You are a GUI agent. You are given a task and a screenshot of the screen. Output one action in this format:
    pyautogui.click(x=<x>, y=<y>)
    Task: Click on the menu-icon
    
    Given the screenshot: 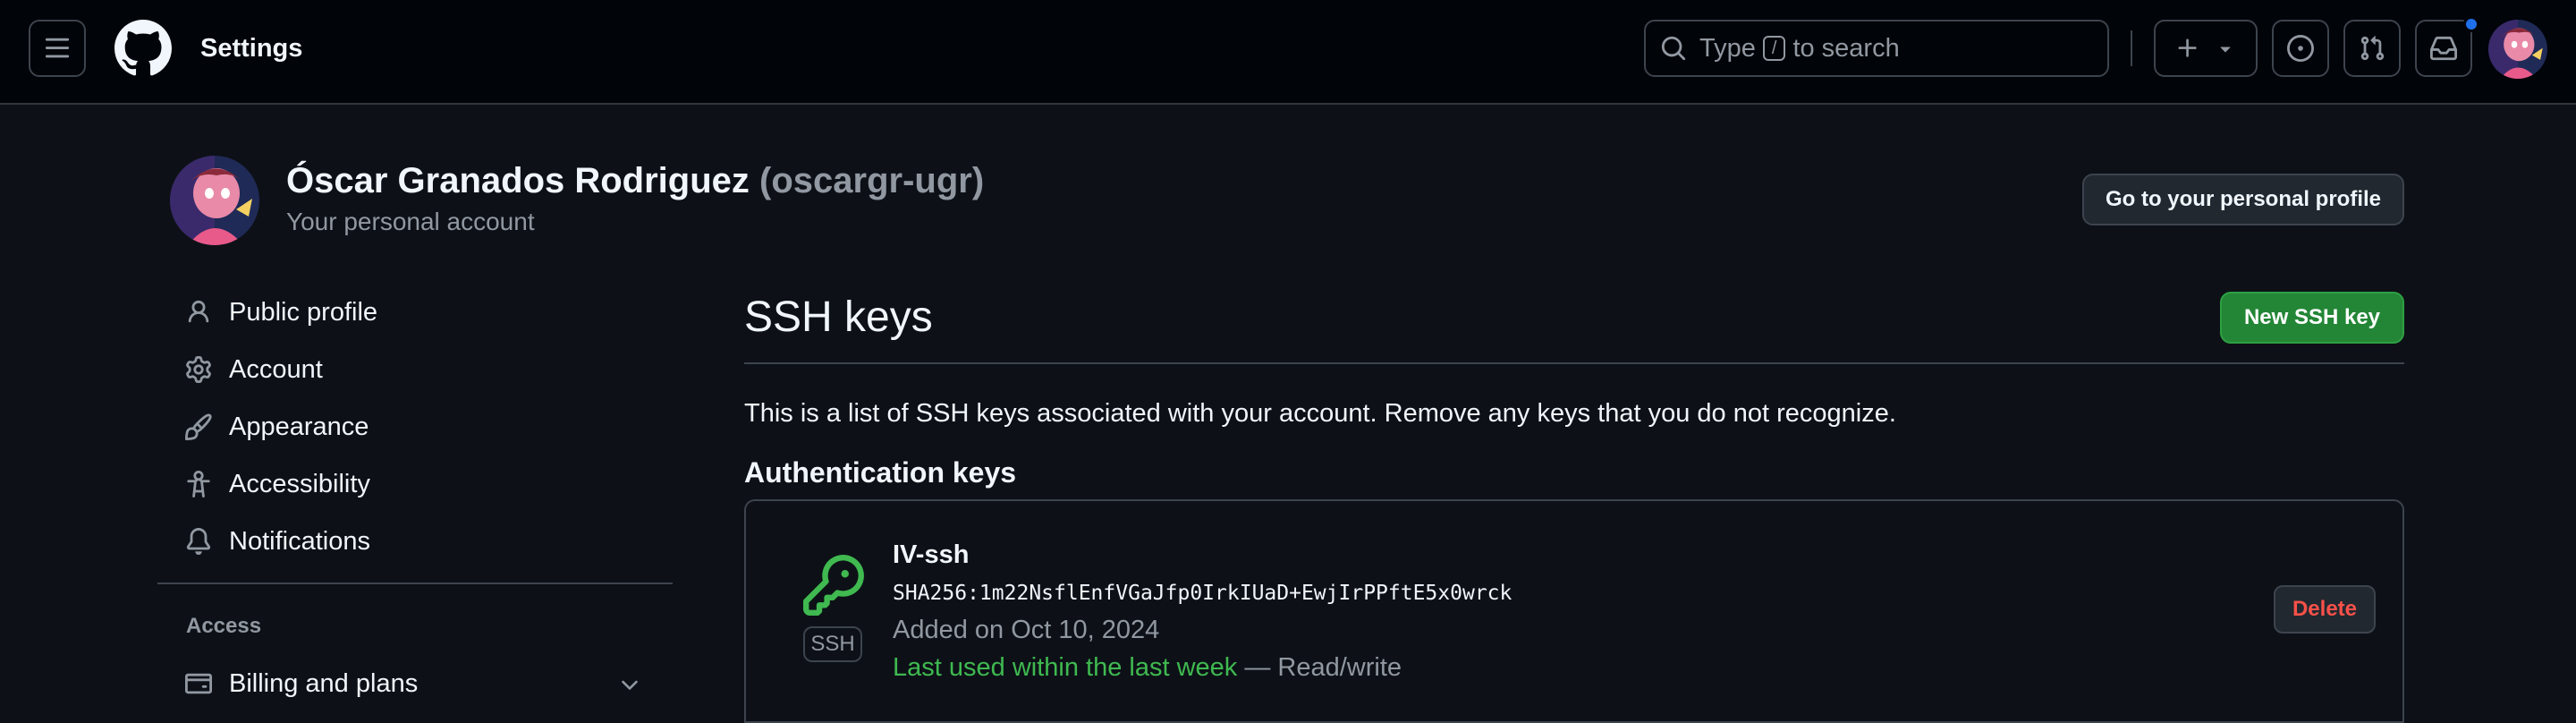 What is the action you would take?
    pyautogui.click(x=57, y=48)
    